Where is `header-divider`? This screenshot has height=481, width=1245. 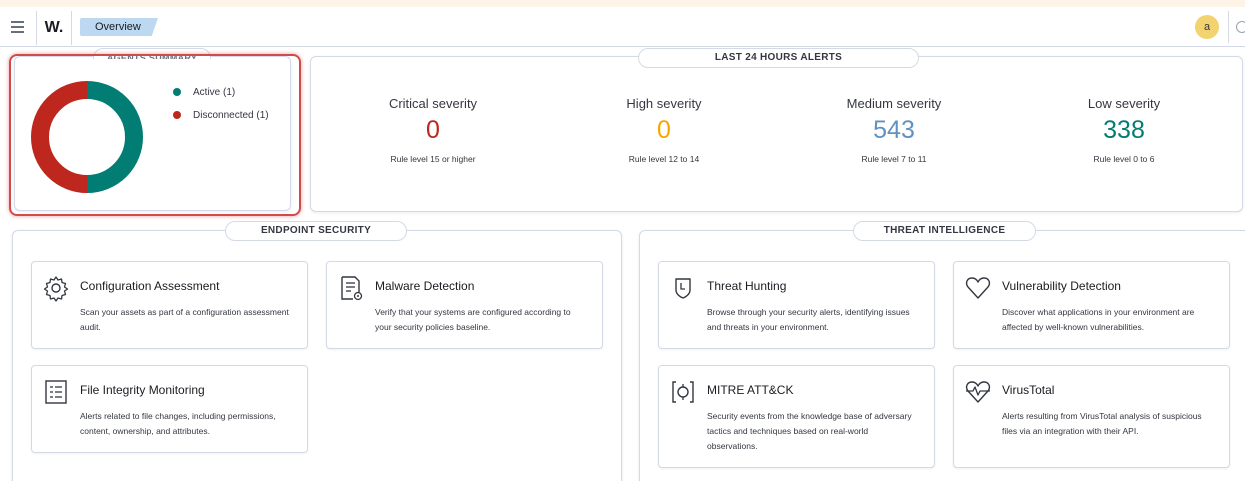
header-divider is located at coordinates (1228, 27).